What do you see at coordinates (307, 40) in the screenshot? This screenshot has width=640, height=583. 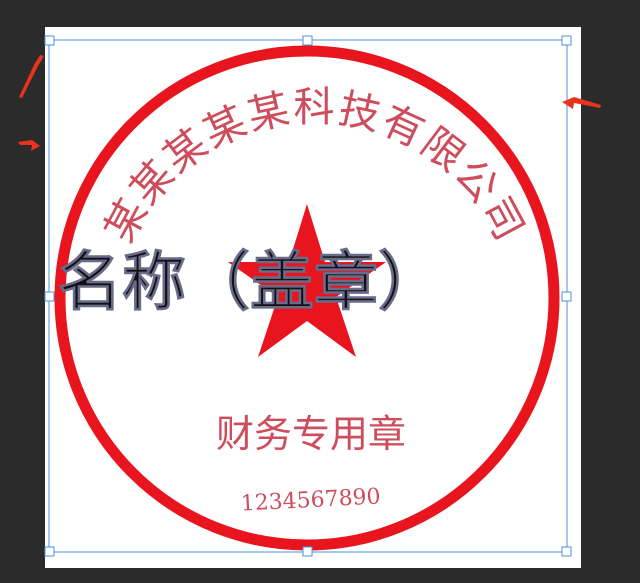 I see `handle-top-center` at bounding box center [307, 40].